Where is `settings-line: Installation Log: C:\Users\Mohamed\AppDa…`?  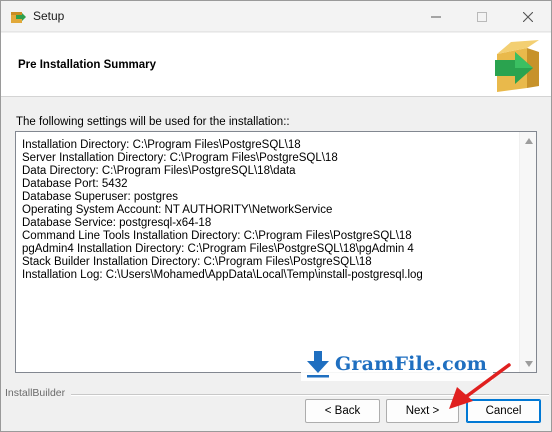
settings-line: Installation Log: C:\Users\Mohamed\AppDa… is located at coordinates (222, 275).